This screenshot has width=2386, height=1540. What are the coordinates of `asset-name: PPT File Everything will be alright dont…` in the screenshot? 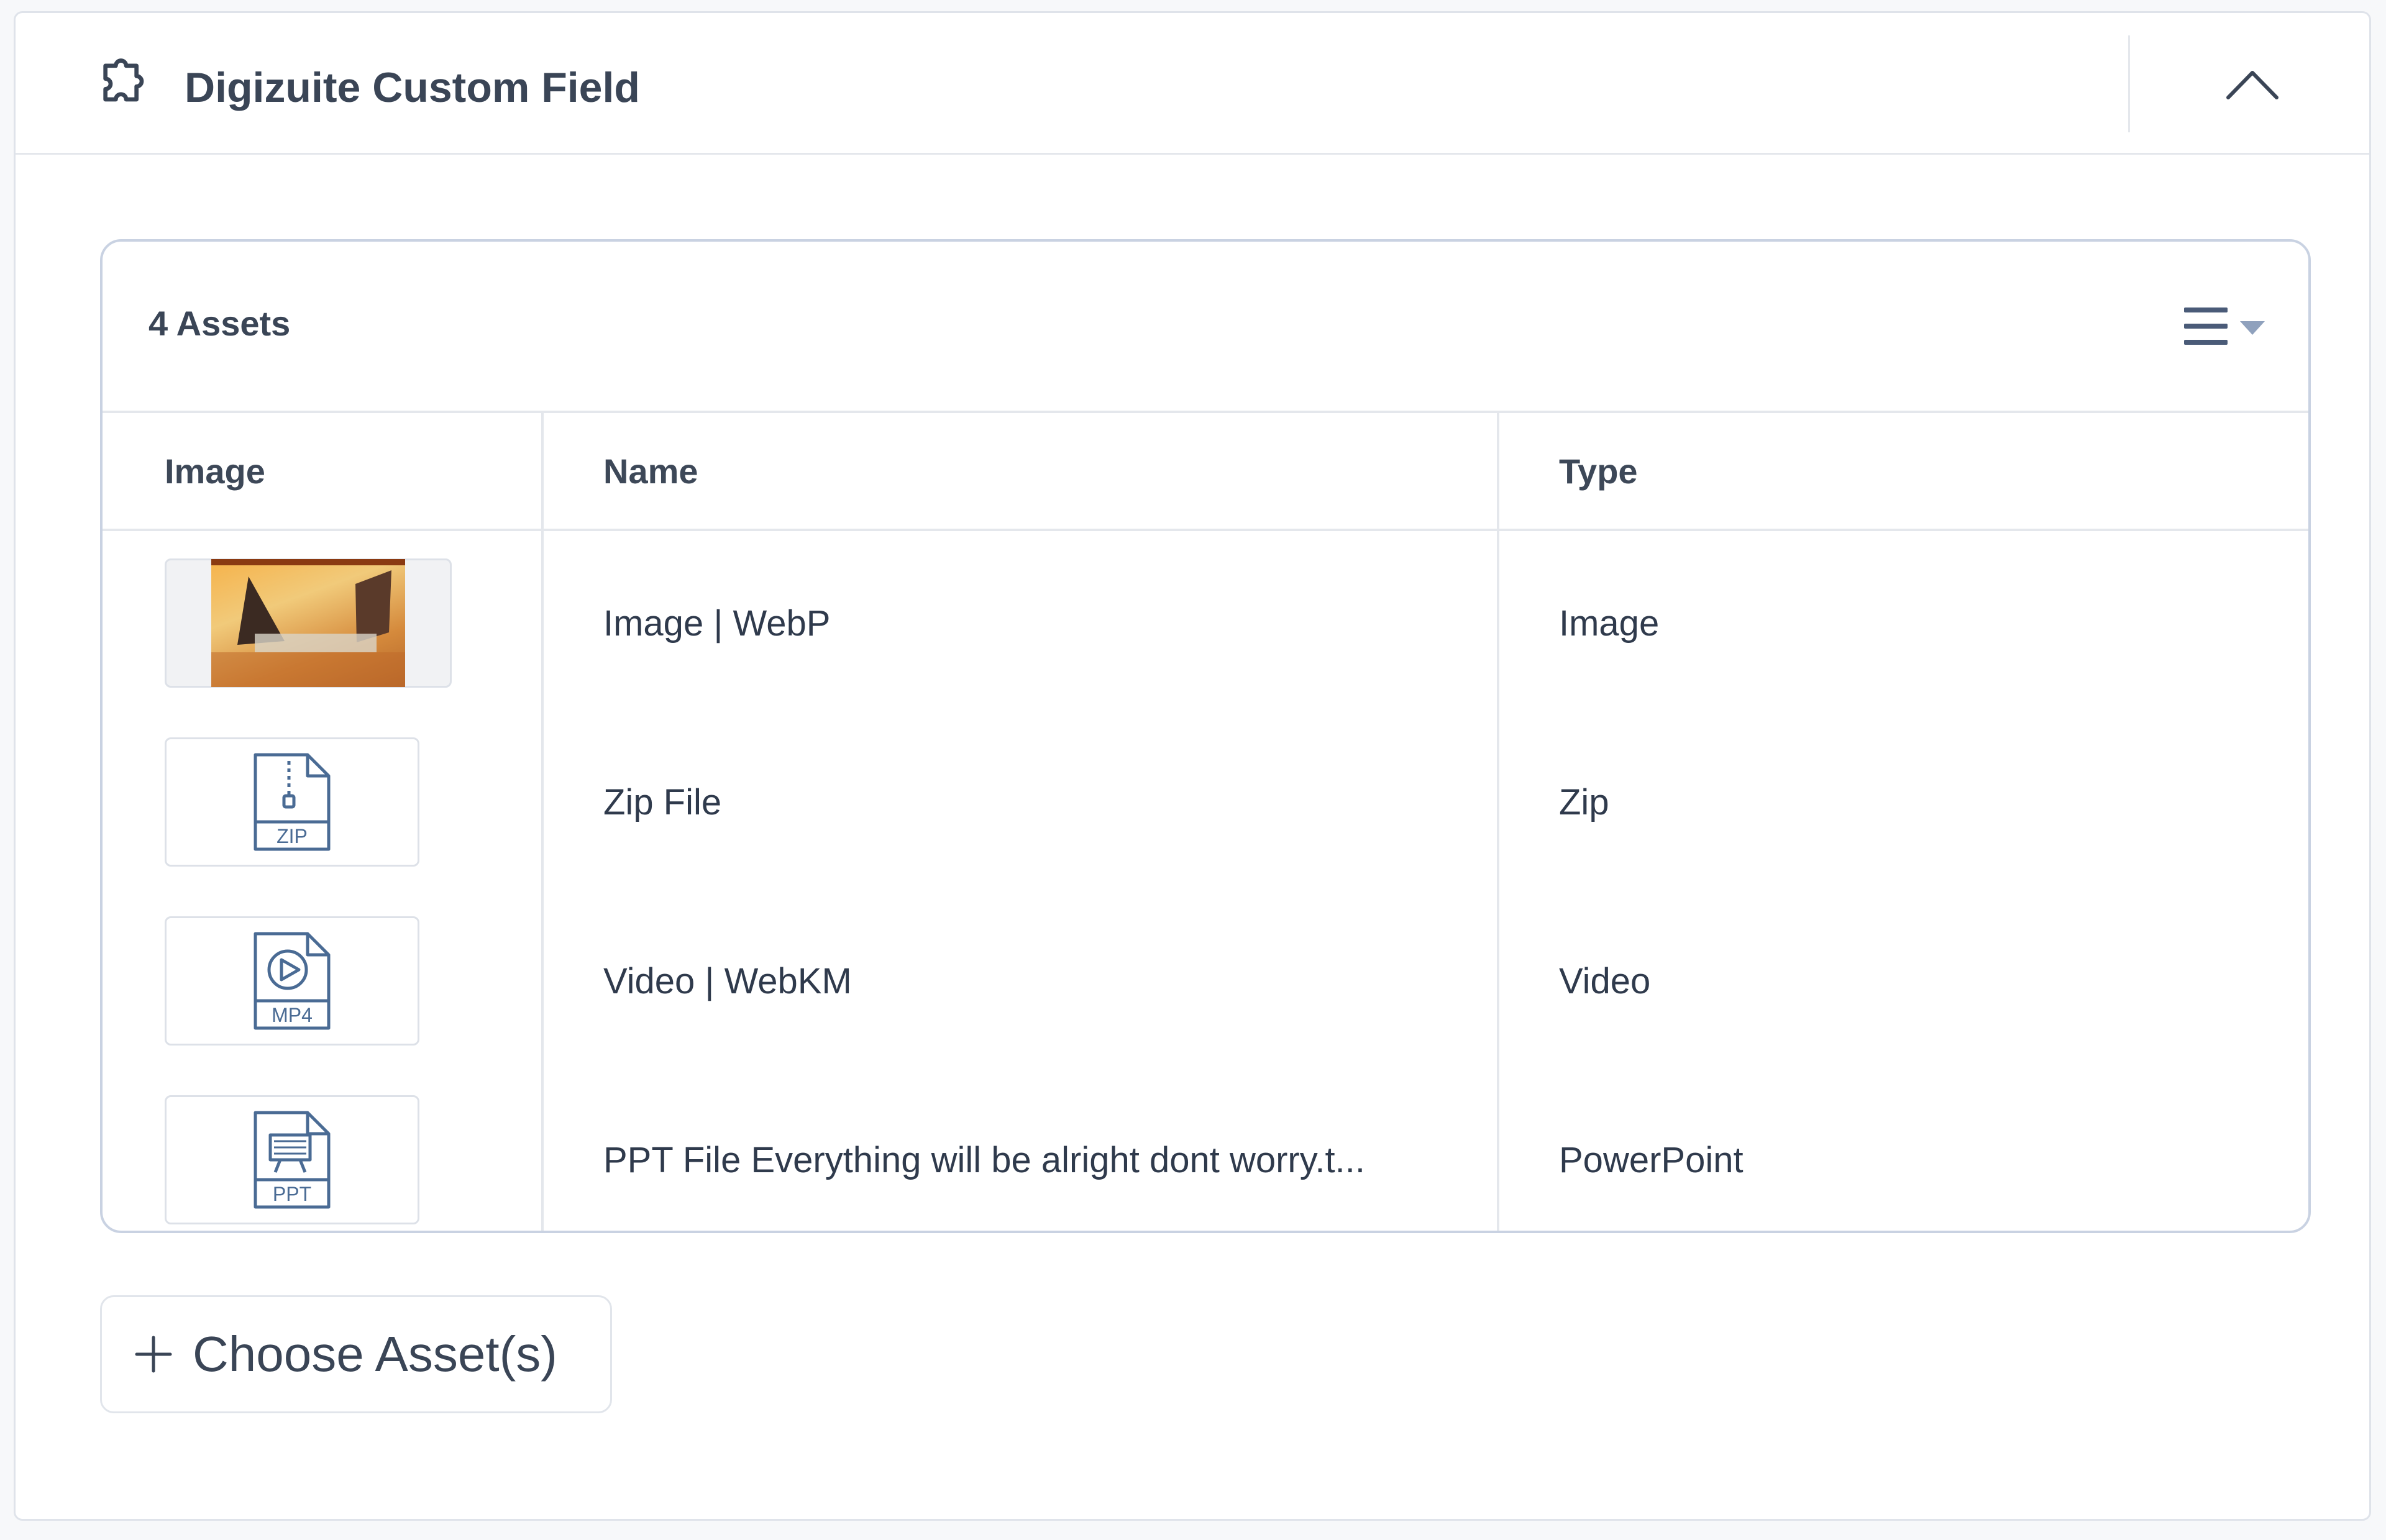 It's located at (984, 1160).